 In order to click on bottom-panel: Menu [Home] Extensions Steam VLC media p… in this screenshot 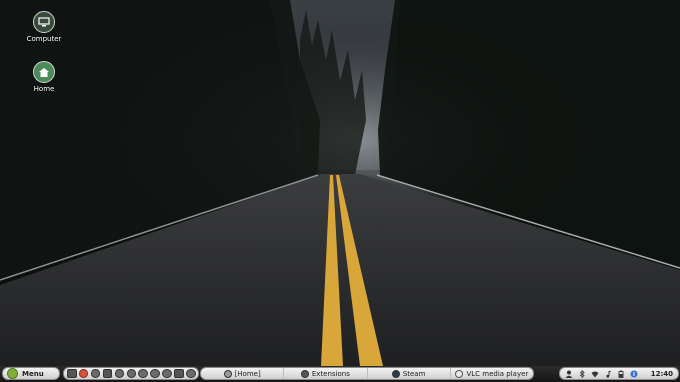, I will do `click(340, 374)`.